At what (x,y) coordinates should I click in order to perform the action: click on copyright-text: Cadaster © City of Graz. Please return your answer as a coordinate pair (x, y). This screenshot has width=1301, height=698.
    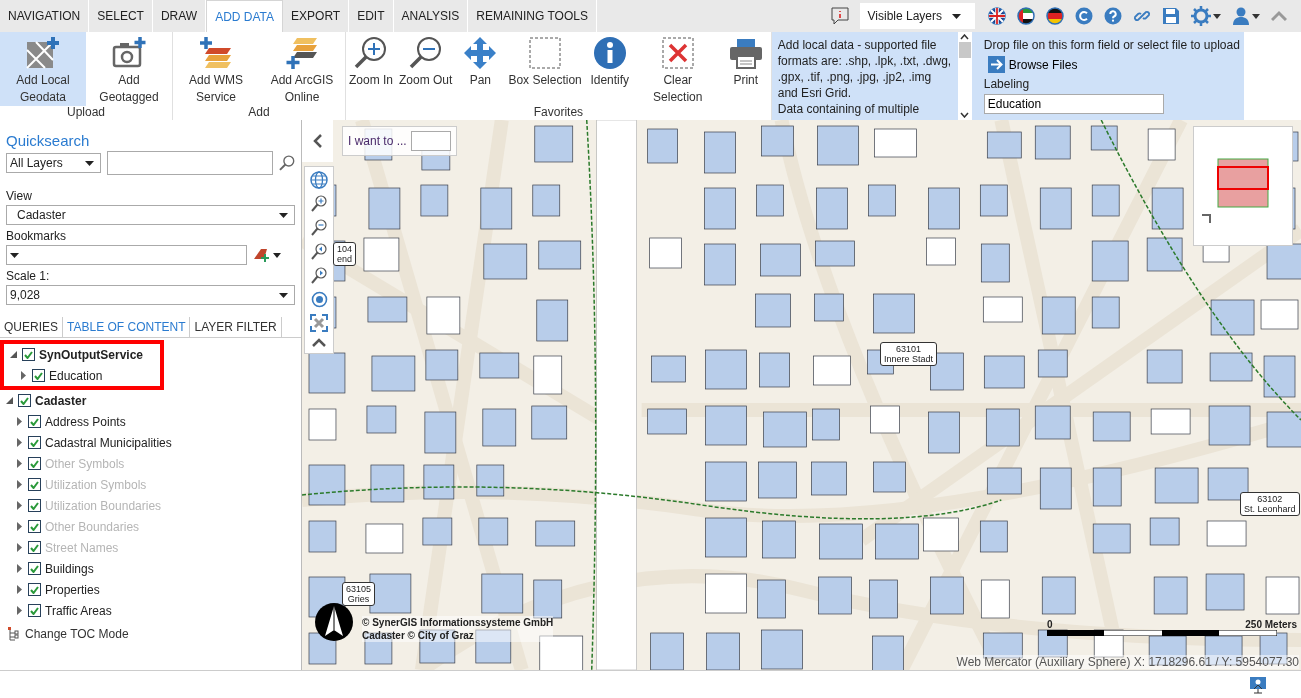
    Looking at the image, I should click on (458, 635).